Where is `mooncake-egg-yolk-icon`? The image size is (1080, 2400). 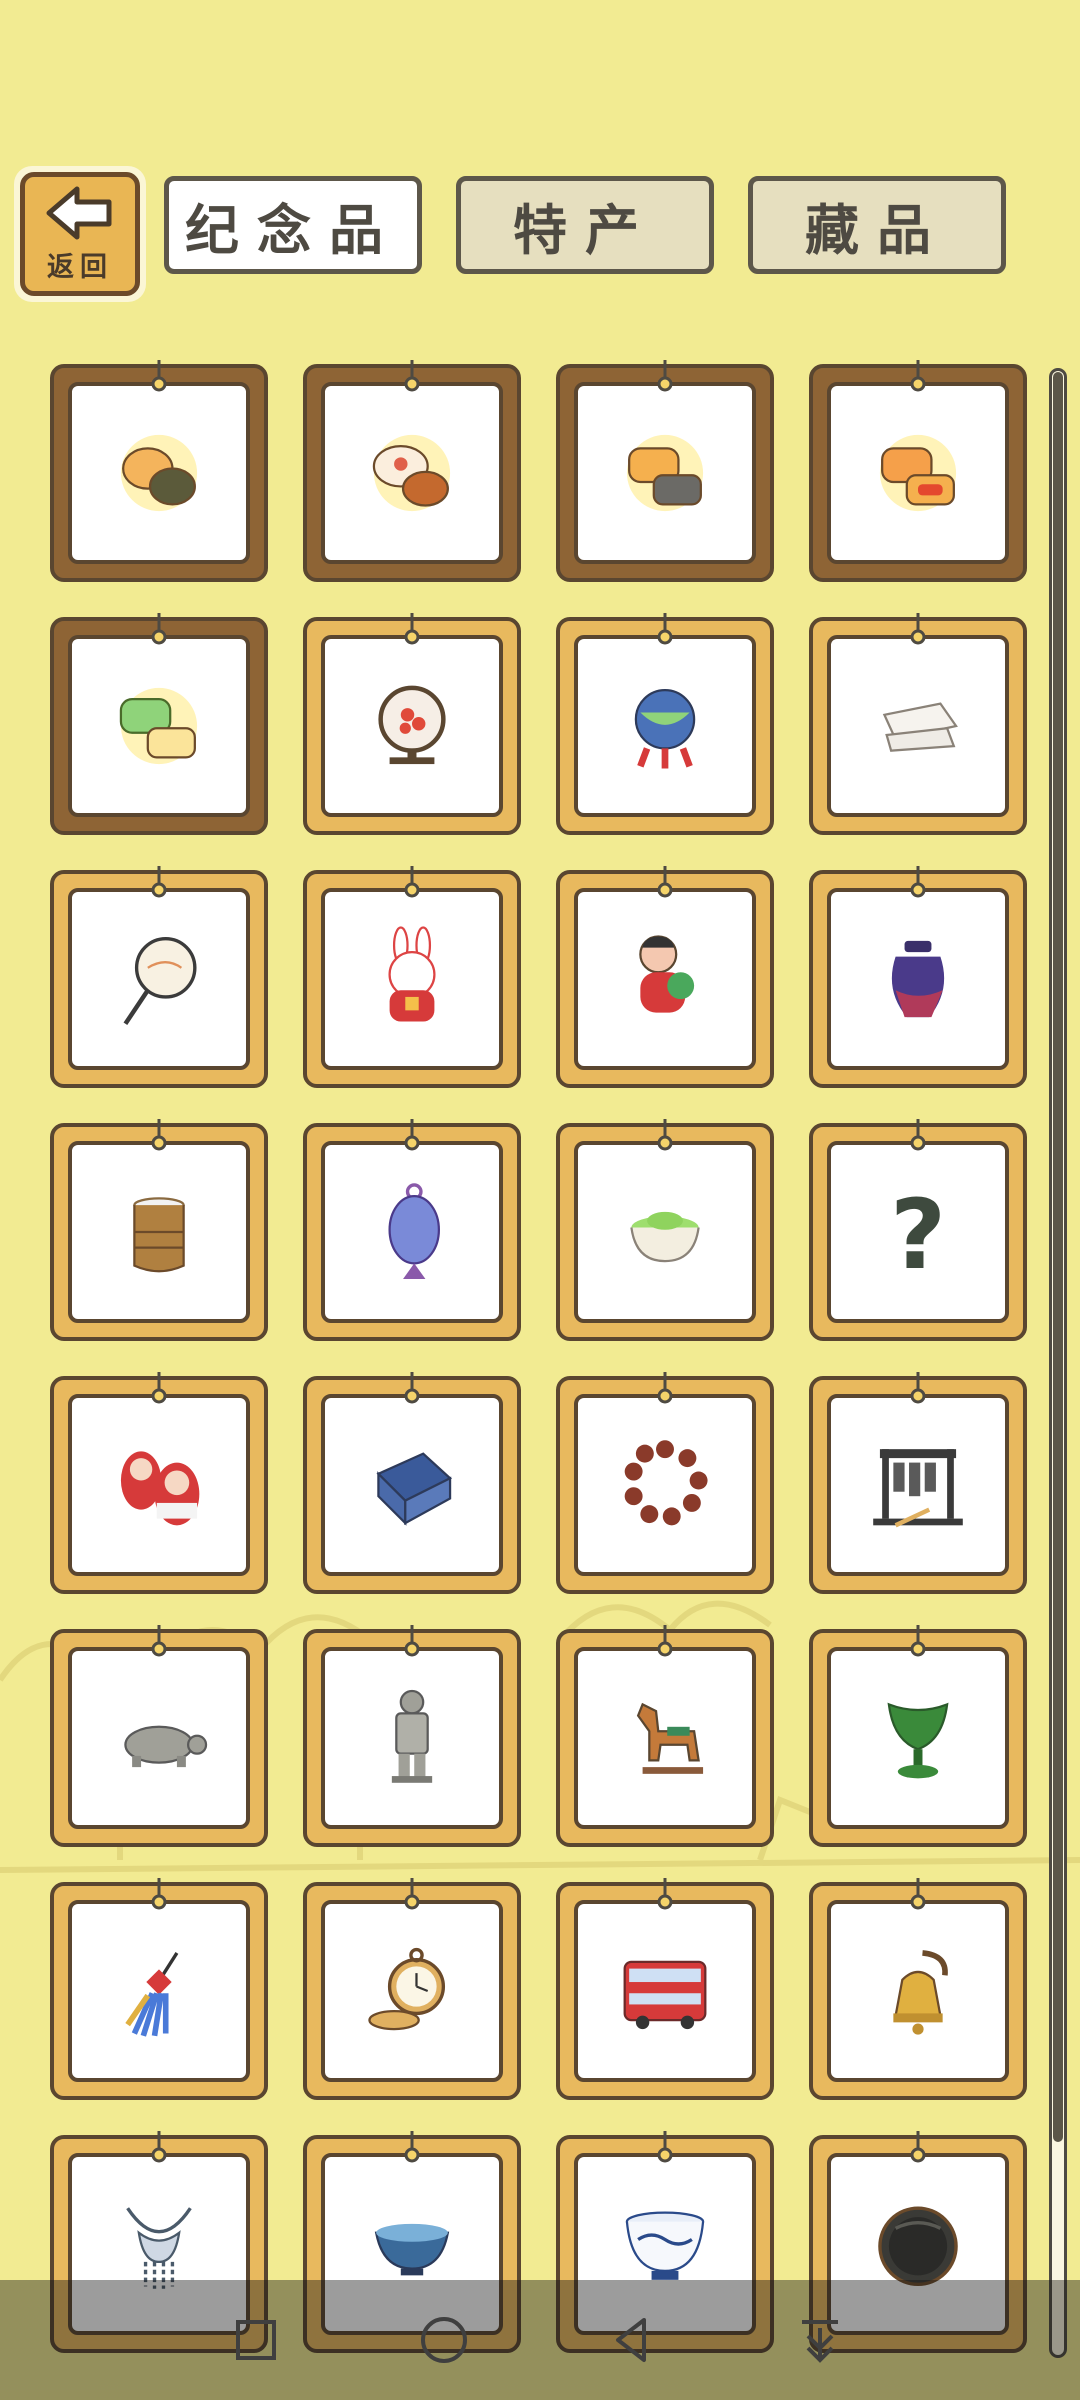 mooncake-egg-yolk-icon is located at coordinates (918, 473).